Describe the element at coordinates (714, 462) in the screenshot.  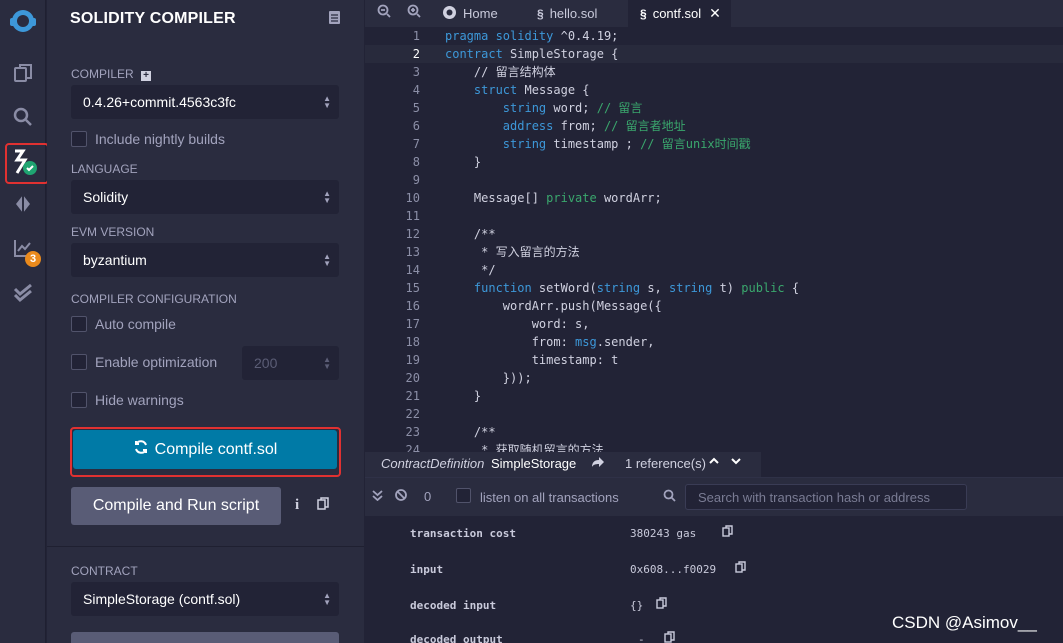
I see `chevron-up-icon` at that location.